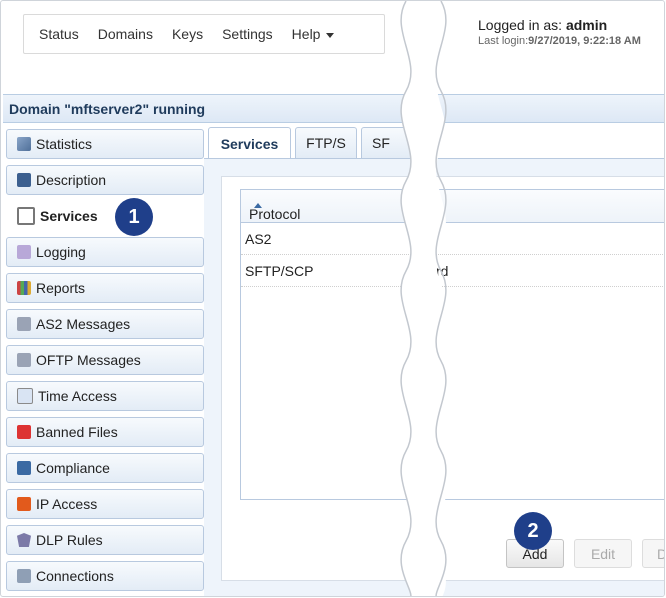 The height and width of the screenshot is (598, 666). I want to click on nav-domains: Domains, so click(125, 34).